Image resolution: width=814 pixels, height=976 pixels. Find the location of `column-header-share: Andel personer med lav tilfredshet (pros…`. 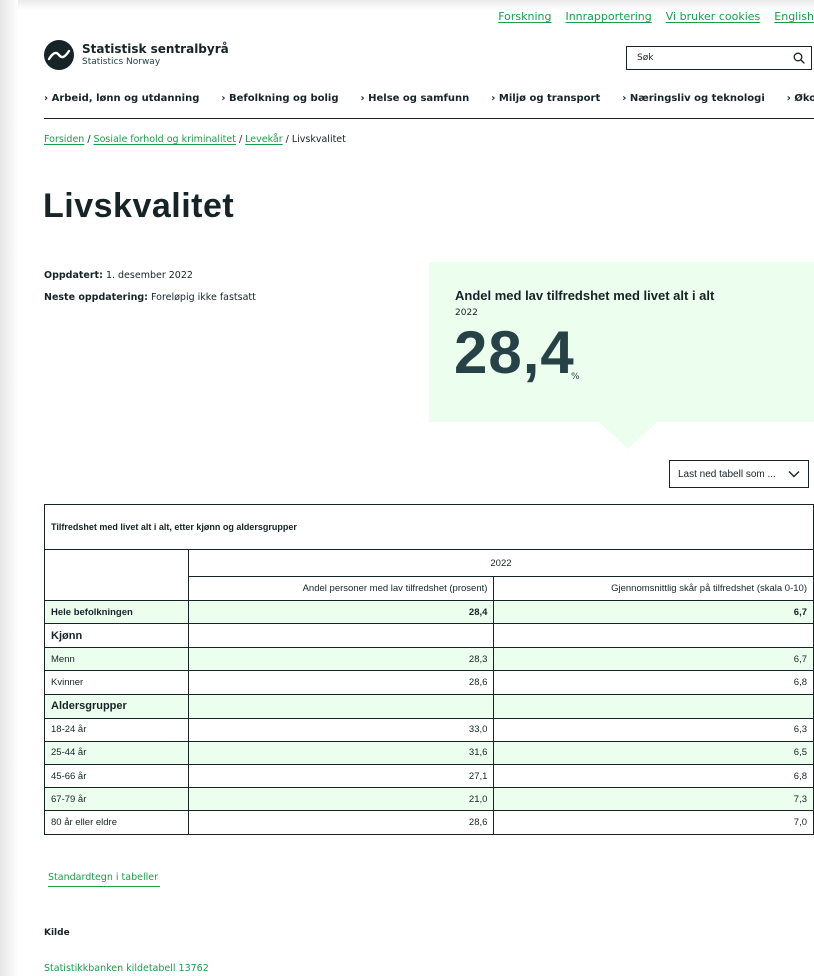

column-header-share: Andel personer med lav tilfredshet (pros… is located at coordinates (341, 588).